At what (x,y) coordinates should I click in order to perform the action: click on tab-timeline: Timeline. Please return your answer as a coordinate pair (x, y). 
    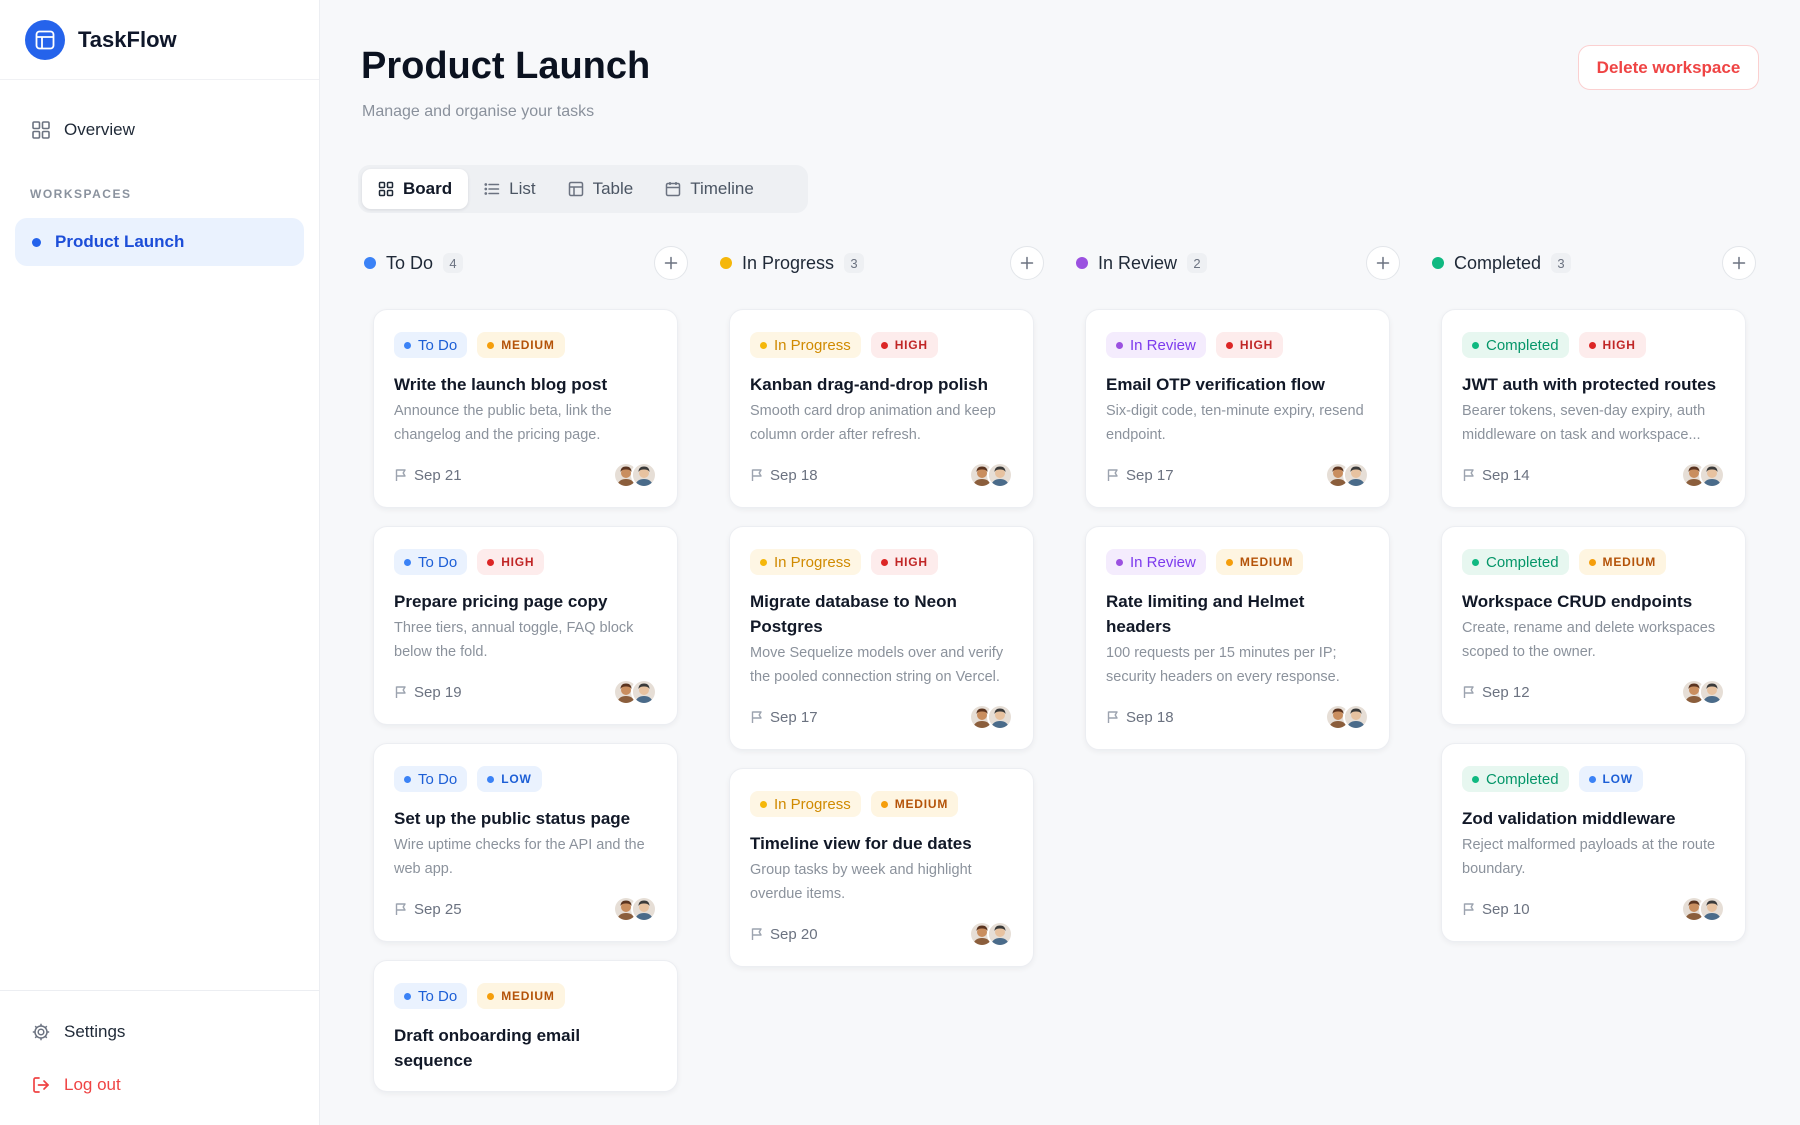
    Looking at the image, I should click on (709, 189).